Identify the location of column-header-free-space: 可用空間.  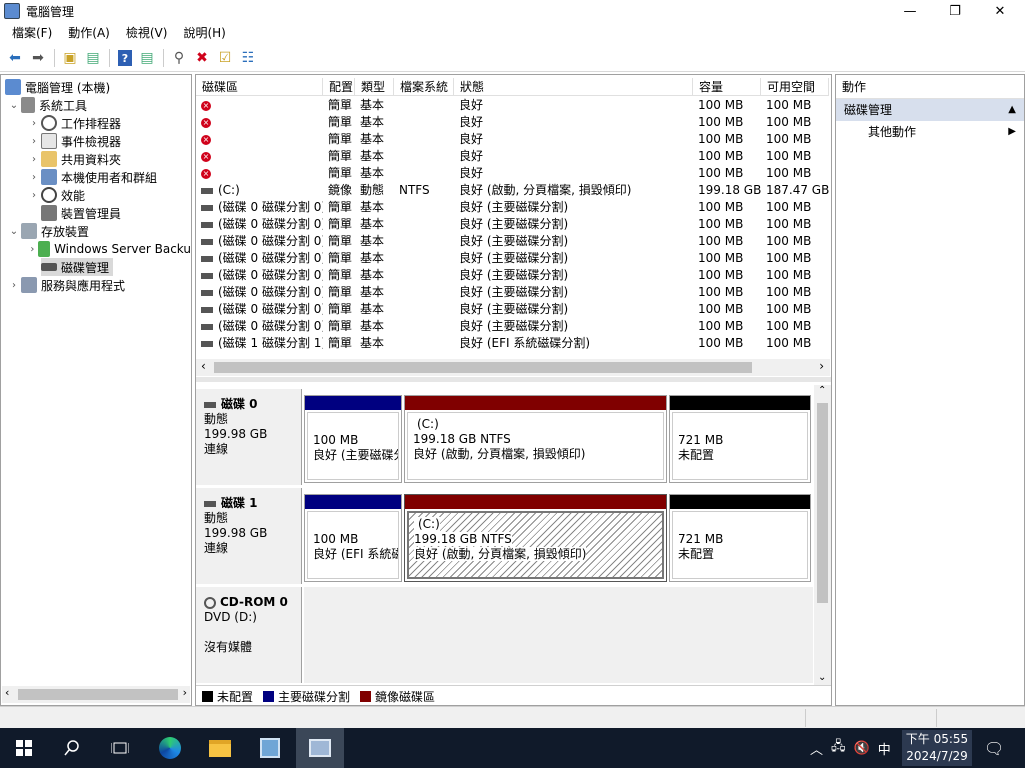
(795, 87).